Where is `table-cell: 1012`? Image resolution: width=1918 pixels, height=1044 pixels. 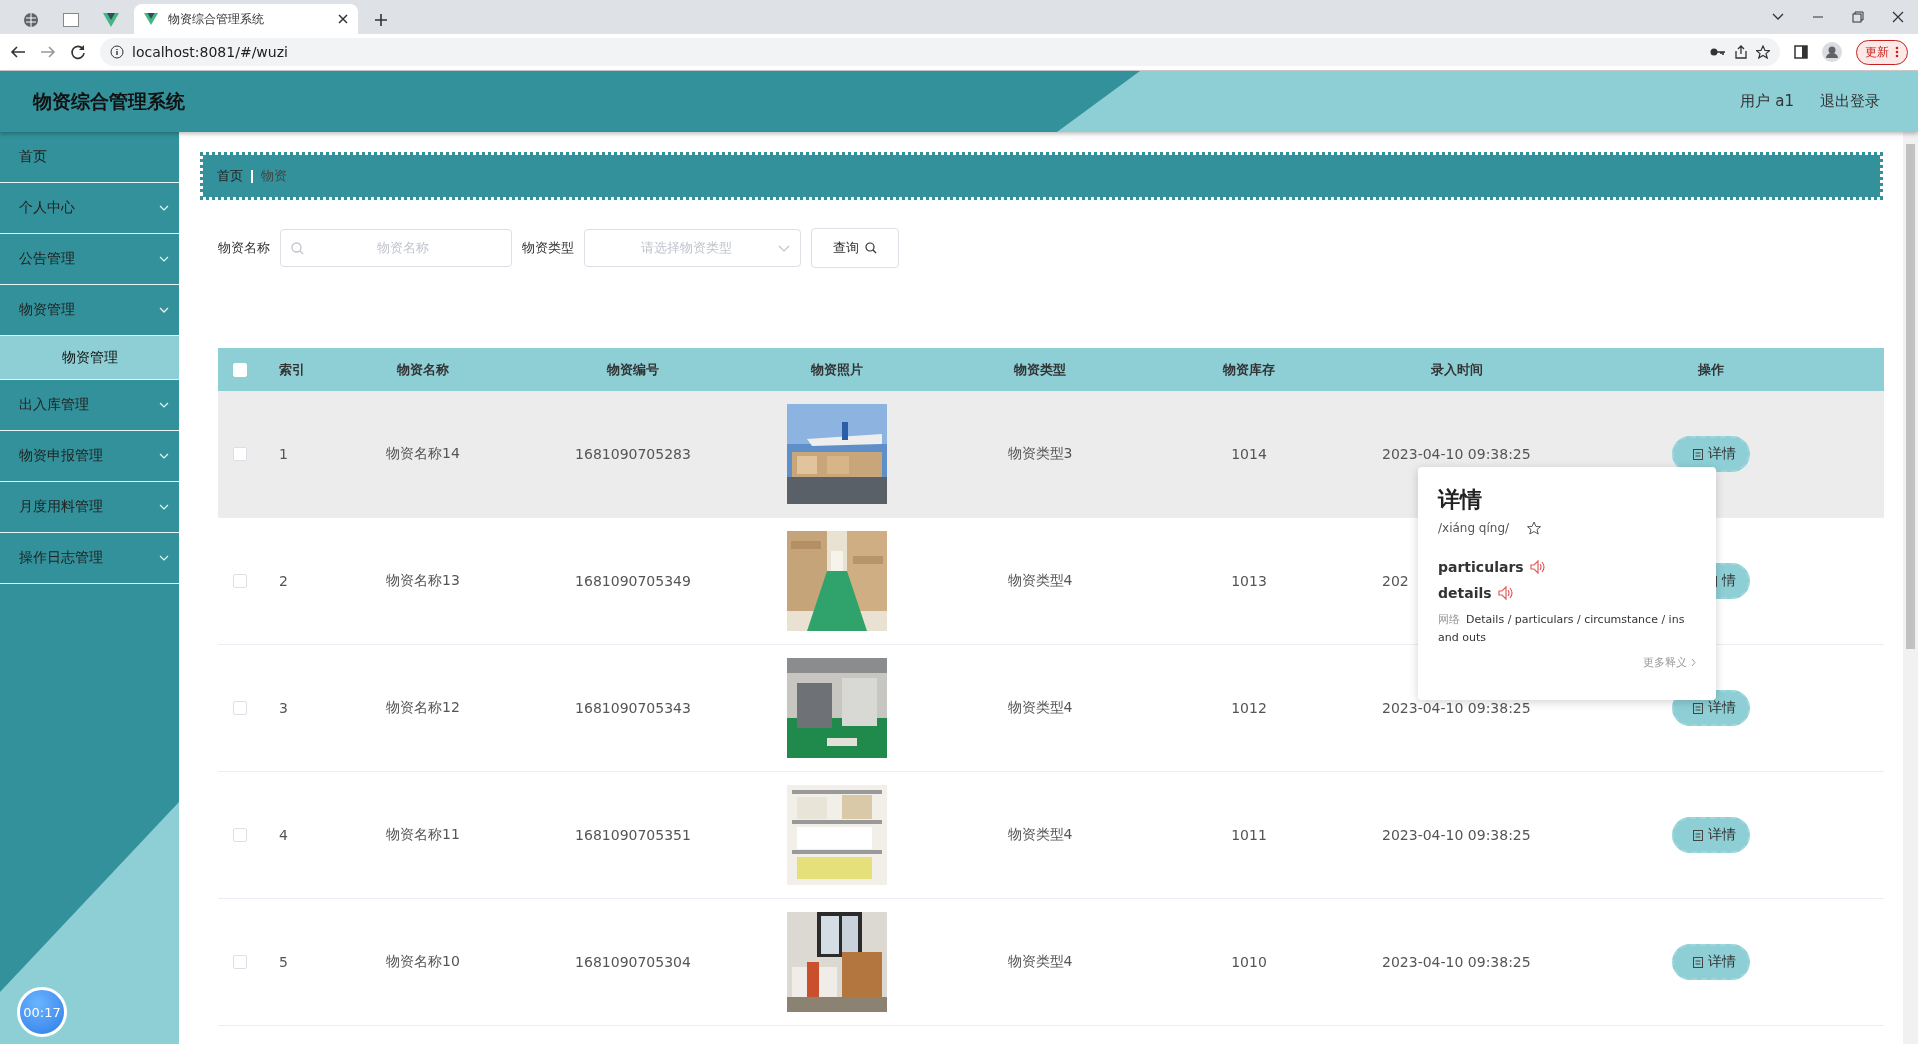 table-cell: 1012 is located at coordinates (1249, 708).